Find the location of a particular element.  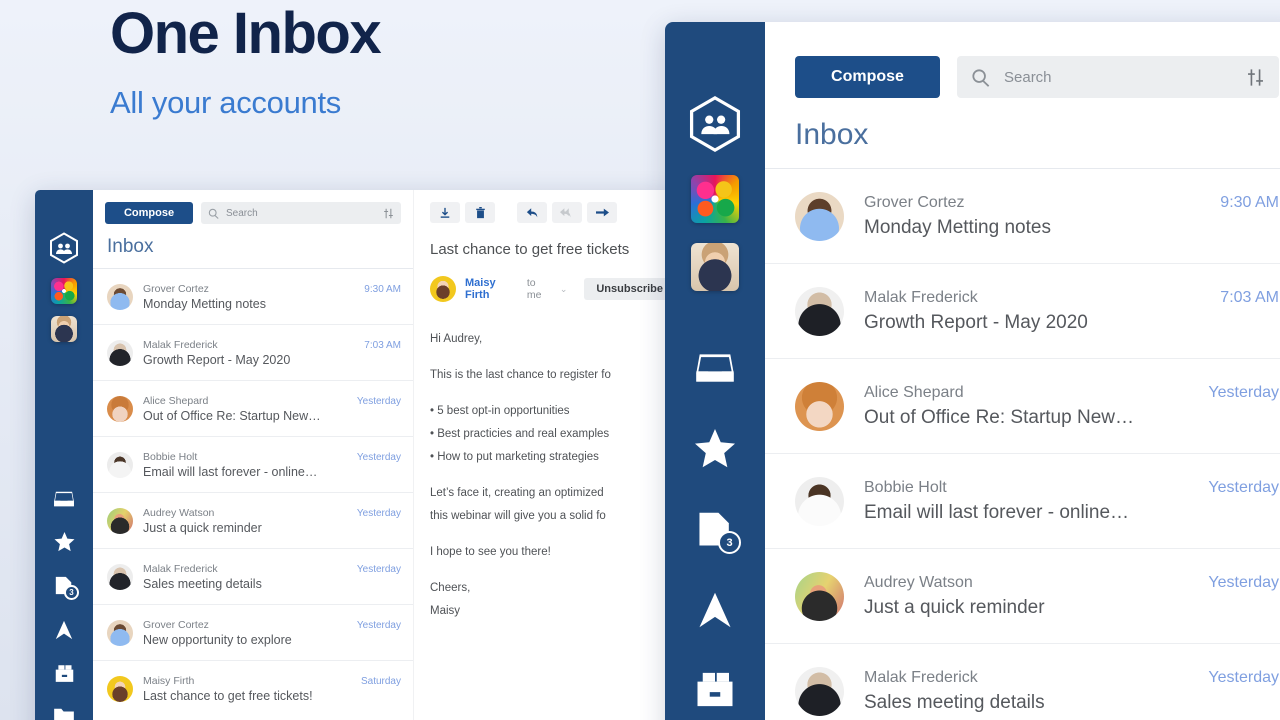

folder-icon is located at coordinates (64, 713).